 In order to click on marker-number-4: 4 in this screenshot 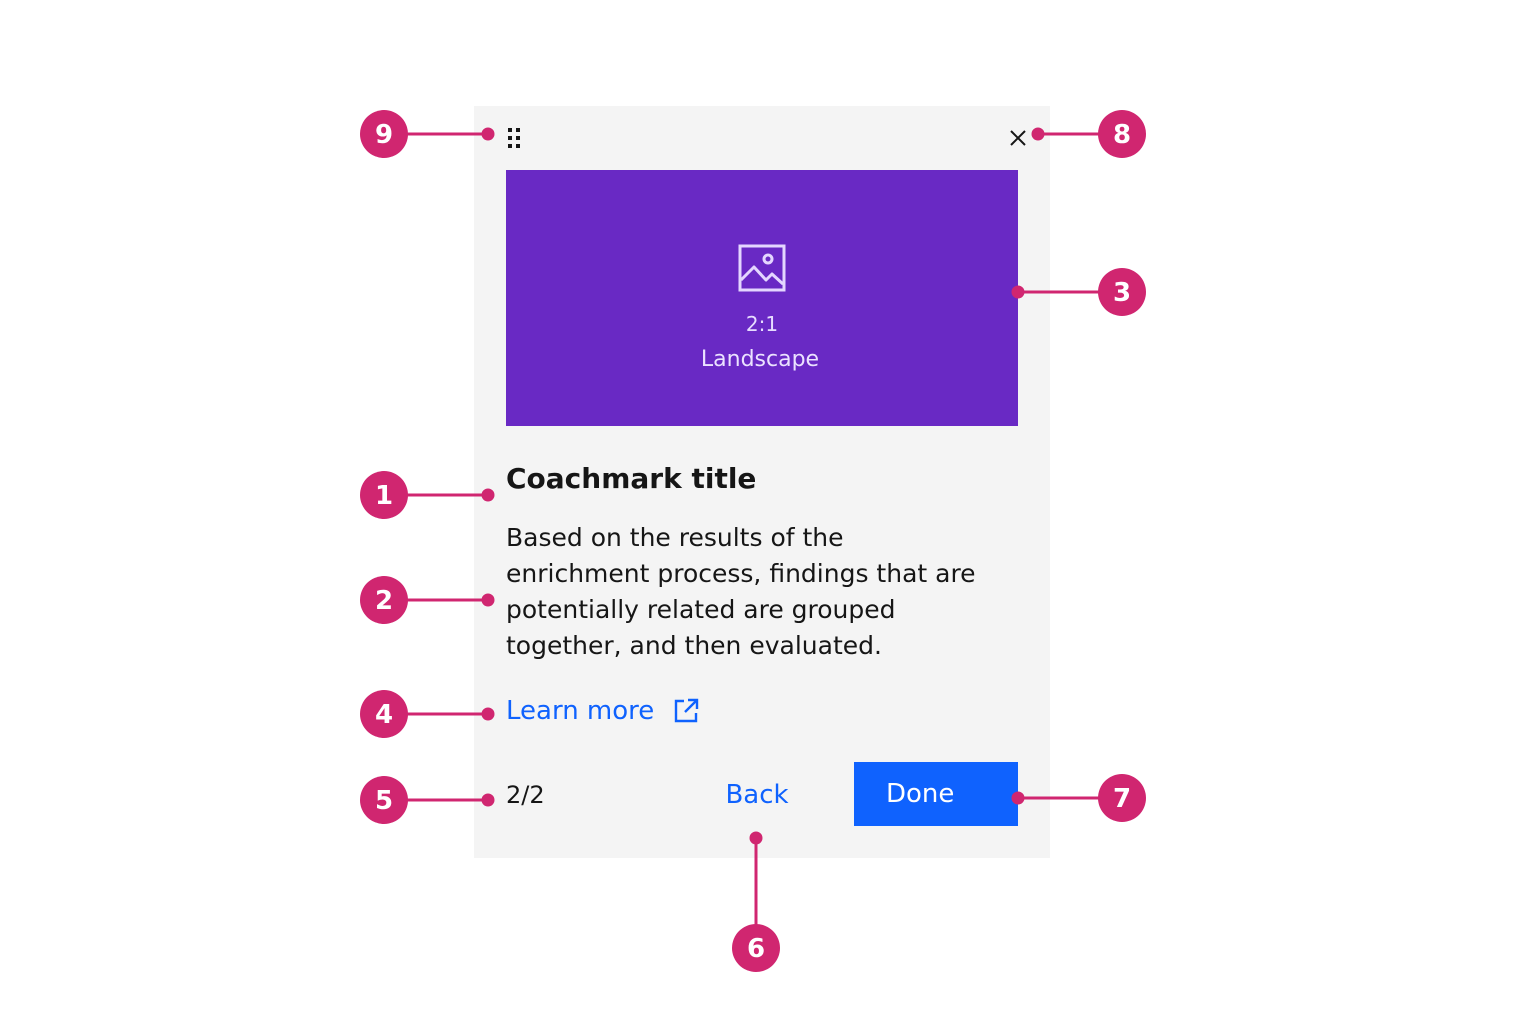, I will do `click(384, 715)`.